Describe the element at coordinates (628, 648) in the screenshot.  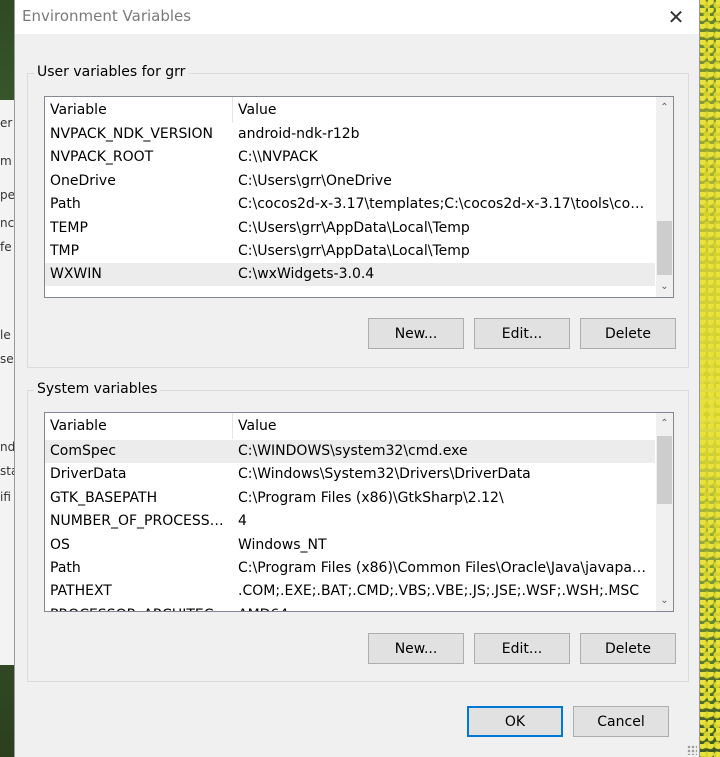
I see `system-delete-button: Delete` at that location.